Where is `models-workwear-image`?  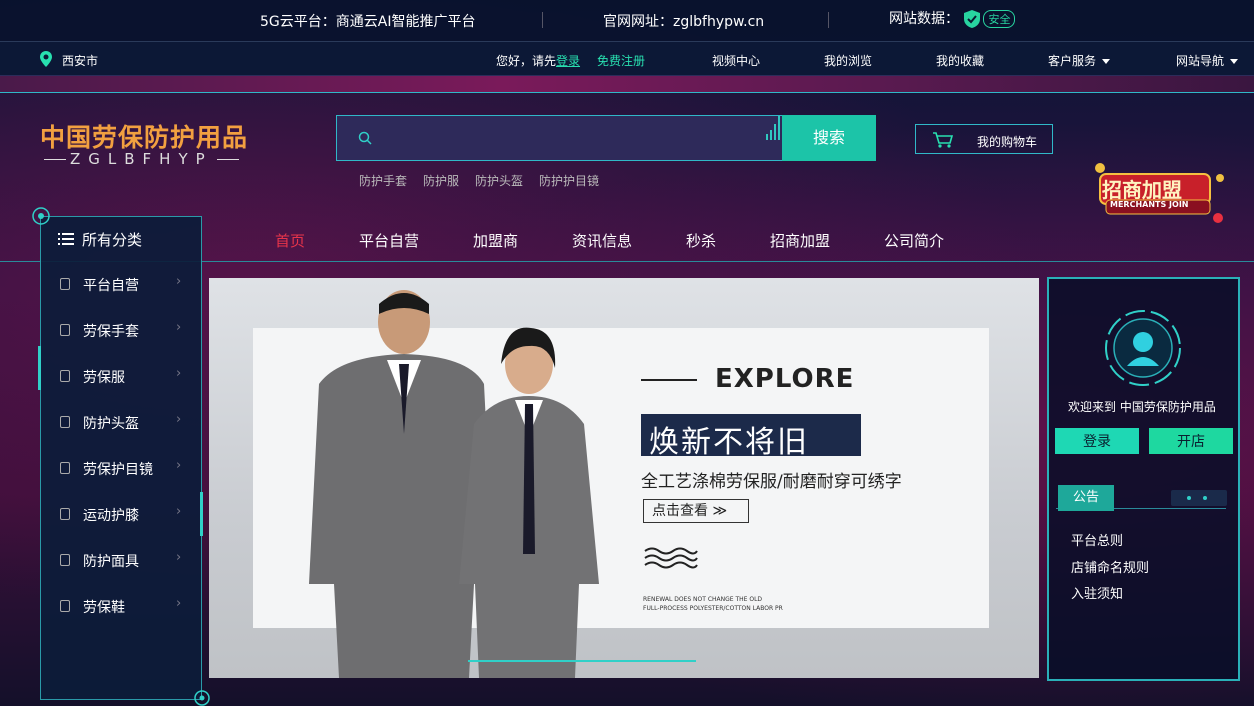 models-workwear-image is located at coordinates (454, 484).